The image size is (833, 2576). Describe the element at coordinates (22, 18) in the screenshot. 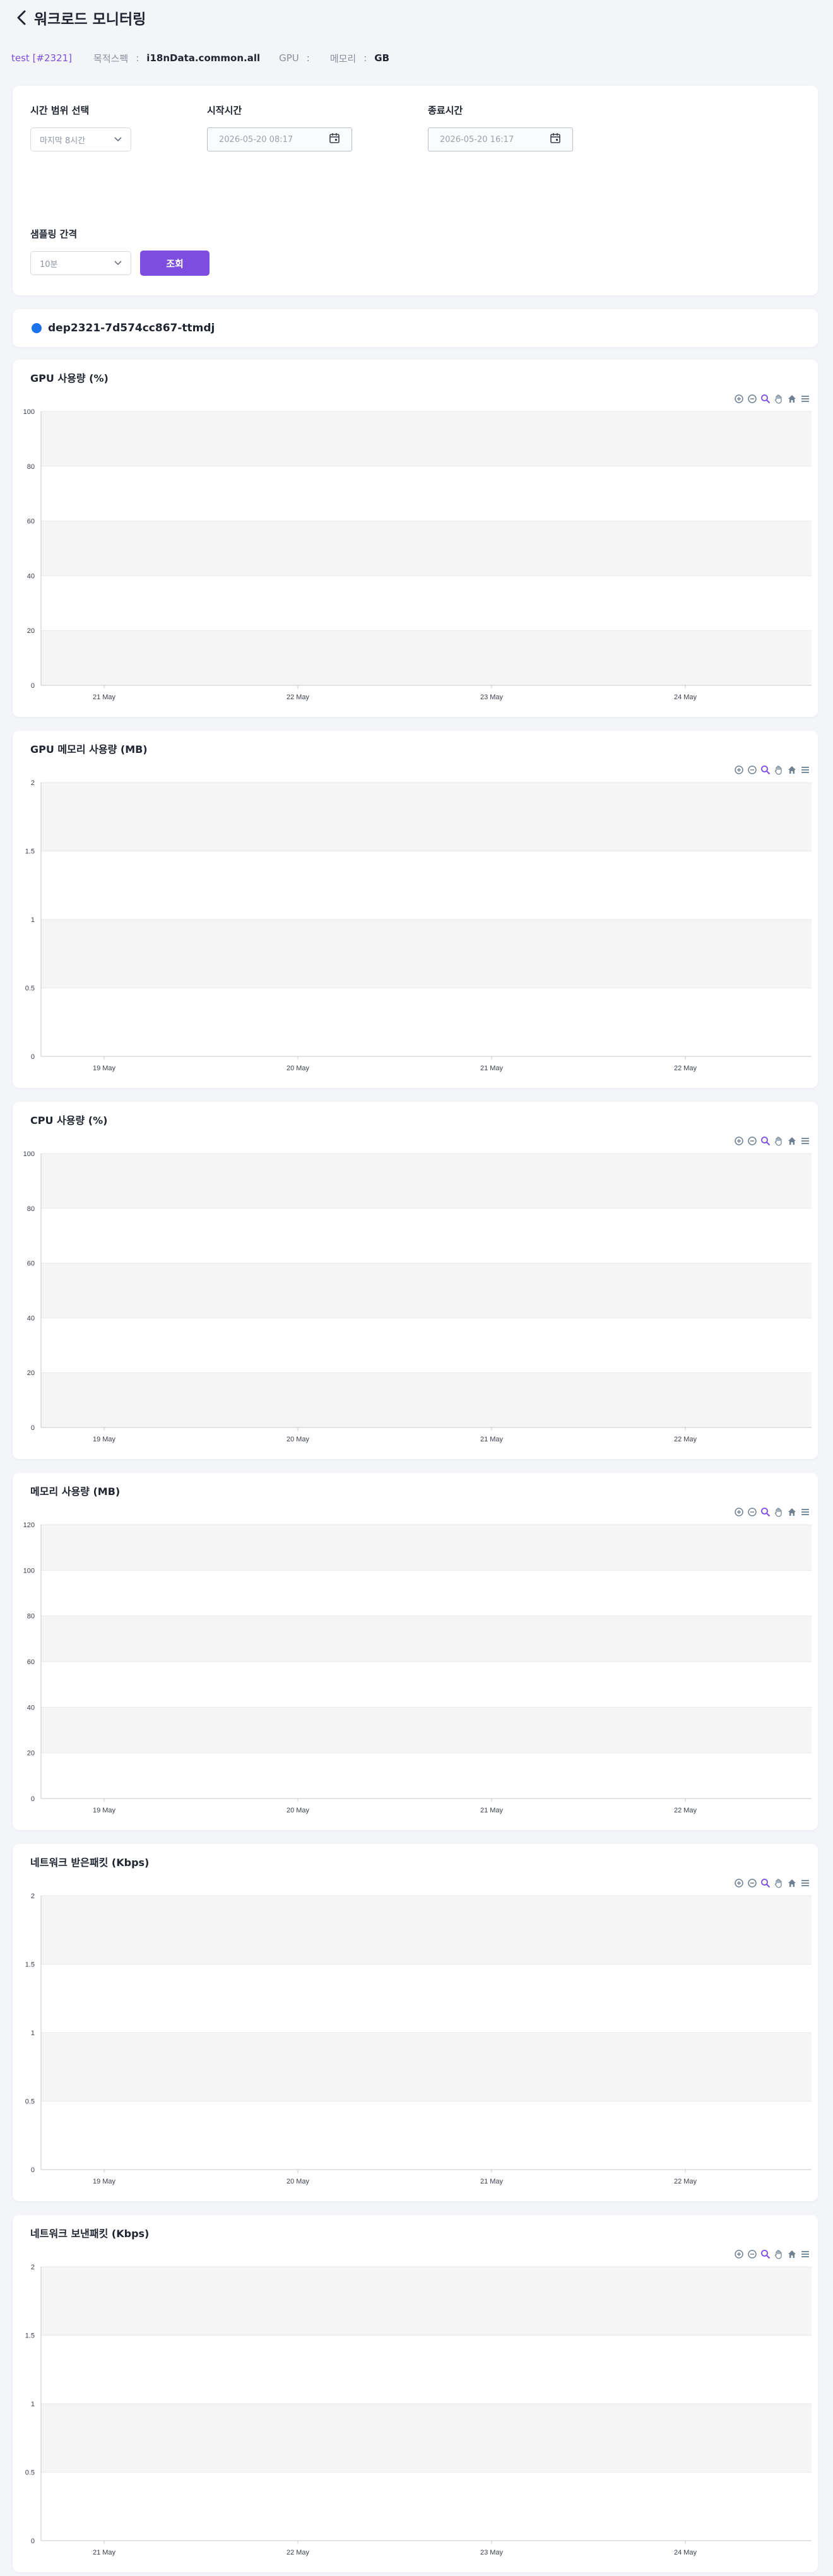

I see `back-arrow-icon` at that location.